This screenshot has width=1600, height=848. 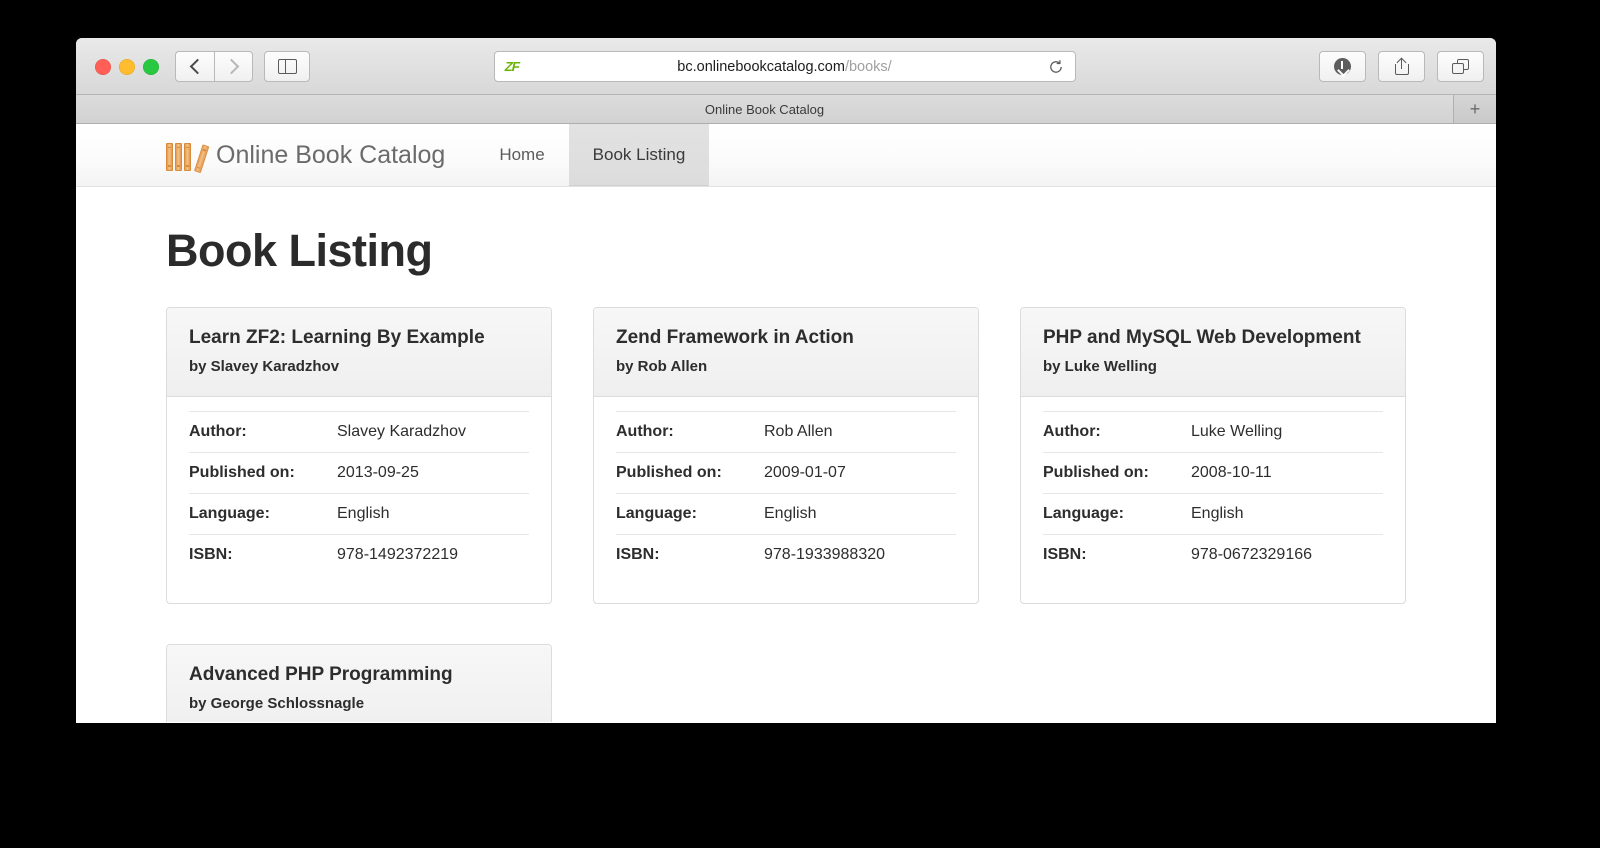 I want to click on table-row: Author: Luke Welling, so click(x=1213, y=432).